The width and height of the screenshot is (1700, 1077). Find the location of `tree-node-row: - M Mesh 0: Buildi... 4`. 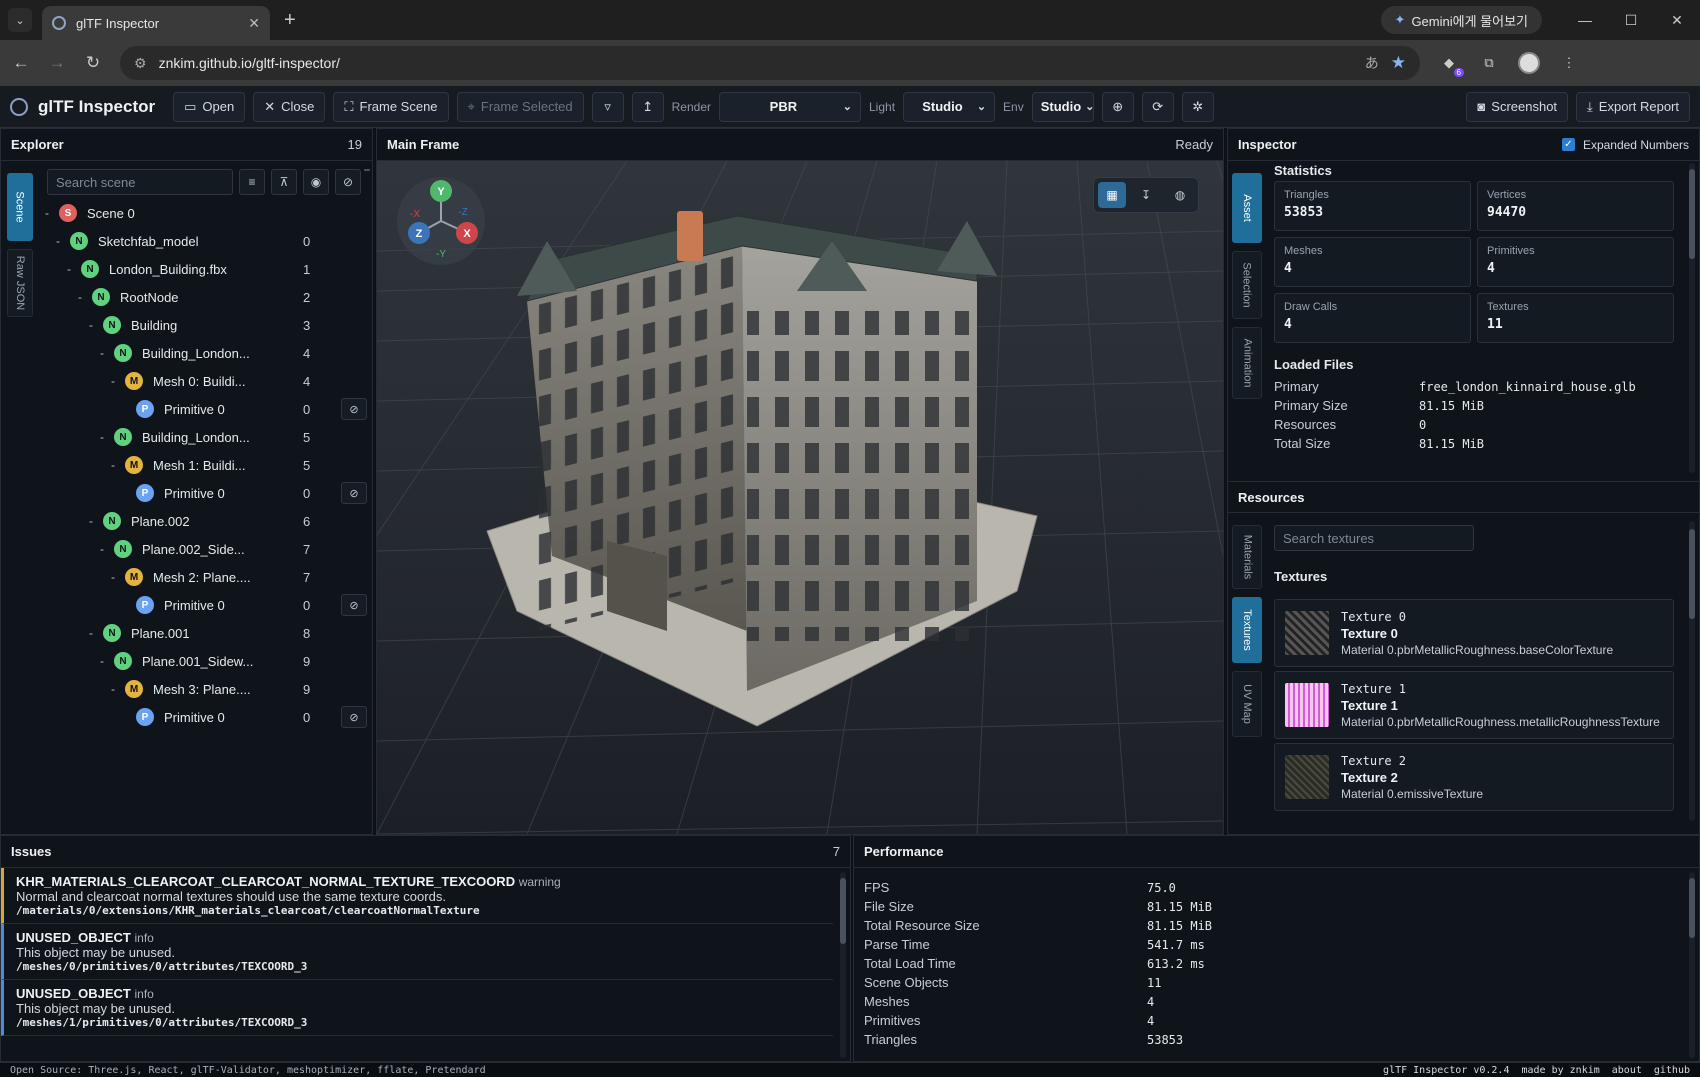

tree-node-row: - M Mesh 0: Buildi... 4 is located at coordinates (206, 381).